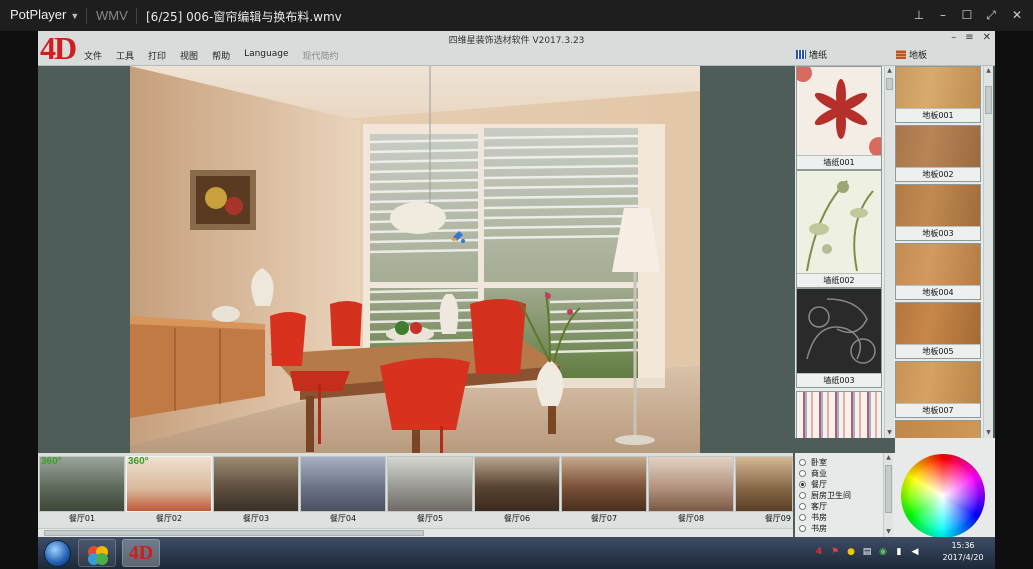  What do you see at coordinates (811, 54) in the screenshot?
I see `wallpaper-header: 墙纸` at bounding box center [811, 54].